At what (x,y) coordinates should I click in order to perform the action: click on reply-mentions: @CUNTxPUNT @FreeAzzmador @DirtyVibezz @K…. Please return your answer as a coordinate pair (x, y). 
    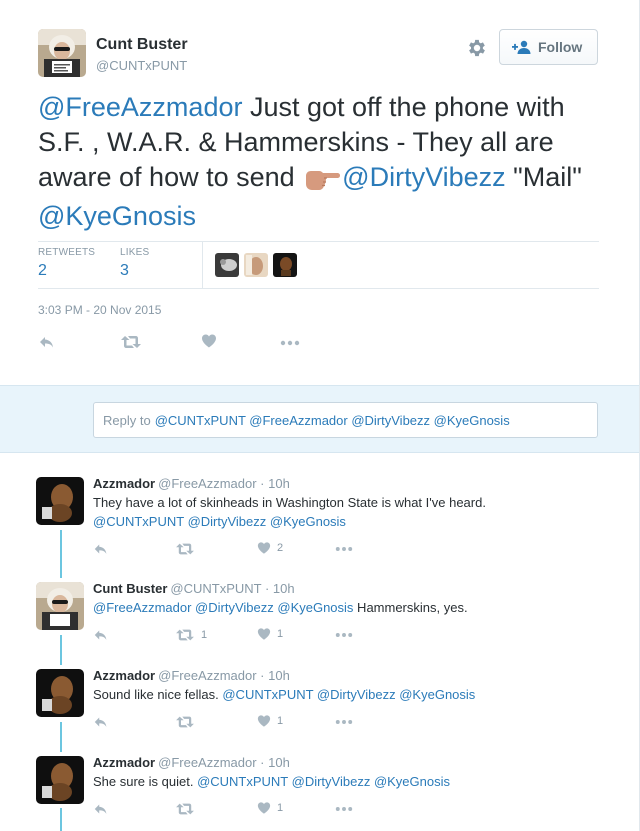
    Looking at the image, I should click on (332, 420).